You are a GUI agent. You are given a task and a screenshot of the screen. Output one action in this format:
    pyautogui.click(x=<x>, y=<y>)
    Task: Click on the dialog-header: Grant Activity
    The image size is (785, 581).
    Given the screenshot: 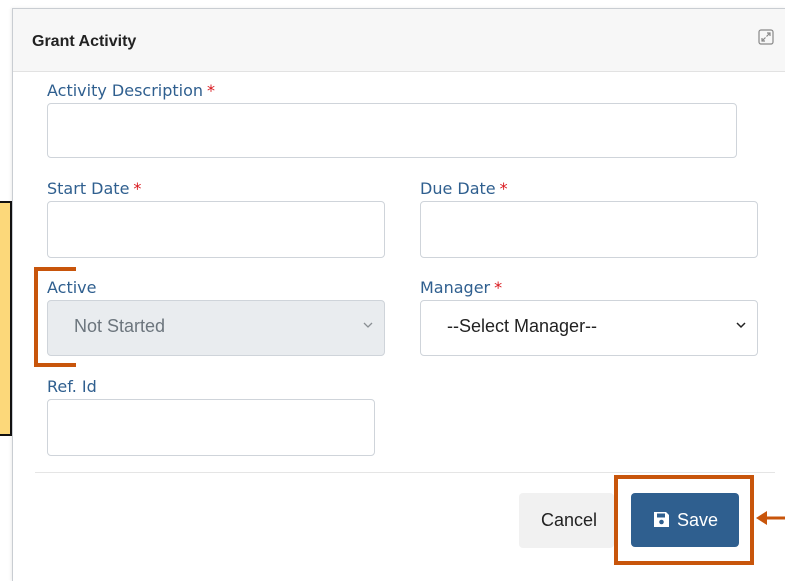 What is the action you would take?
    pyautogui.click(x=399, y=40)
    